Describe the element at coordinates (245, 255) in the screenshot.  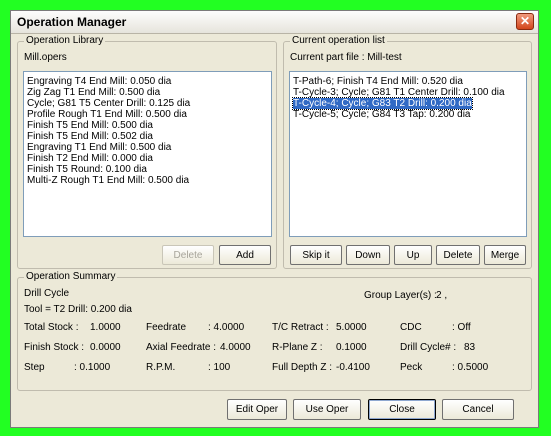
I see `add-button: Add` at that location.